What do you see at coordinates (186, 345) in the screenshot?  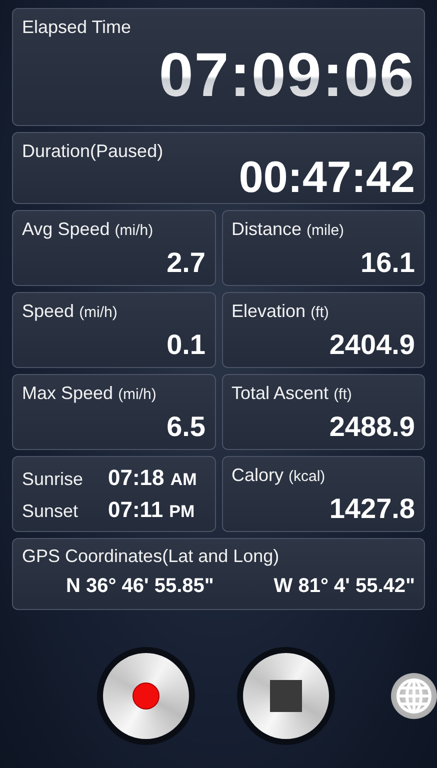 I see `stat-value: 0.1` at bounding box center [186, 345].